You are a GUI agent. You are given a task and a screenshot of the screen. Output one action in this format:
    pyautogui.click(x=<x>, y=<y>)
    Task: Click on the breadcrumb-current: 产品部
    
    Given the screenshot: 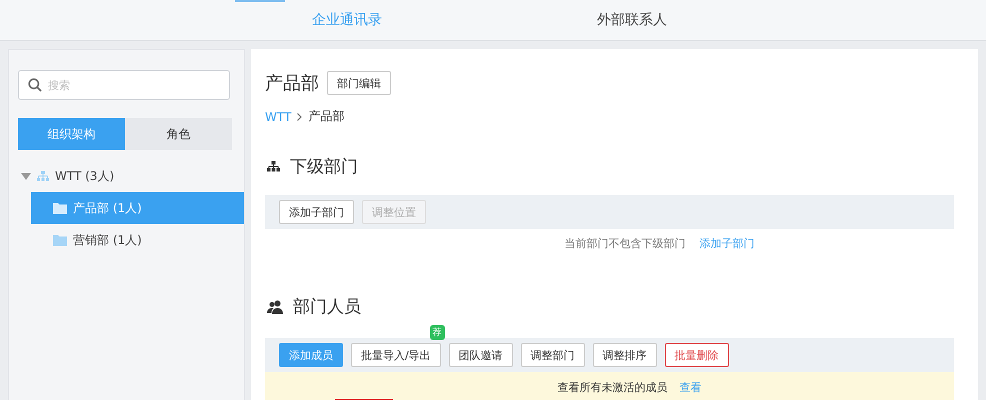 What is the action you would take?
    pyautogui.click(x=326, y=116)
    